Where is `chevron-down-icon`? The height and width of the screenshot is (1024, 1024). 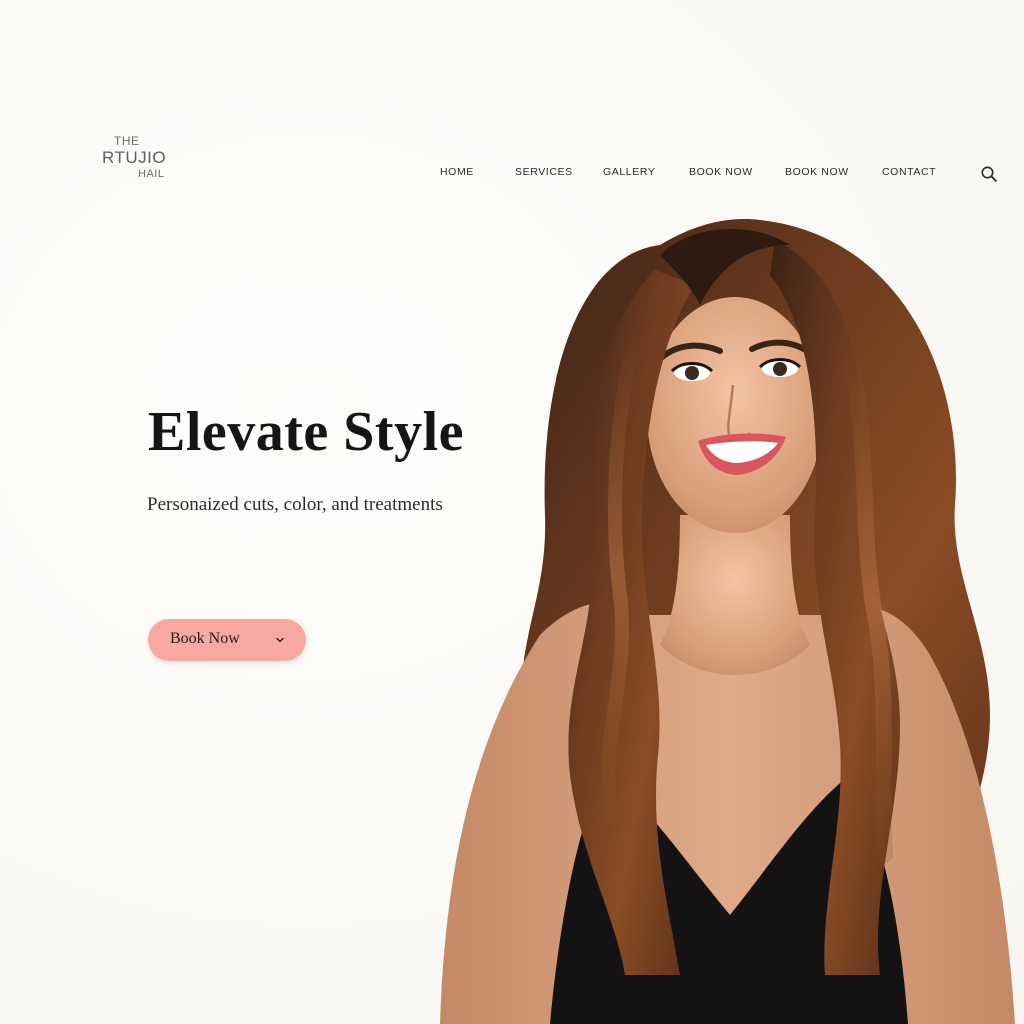 chevron-down-icon is located at coordinates (280, 640).